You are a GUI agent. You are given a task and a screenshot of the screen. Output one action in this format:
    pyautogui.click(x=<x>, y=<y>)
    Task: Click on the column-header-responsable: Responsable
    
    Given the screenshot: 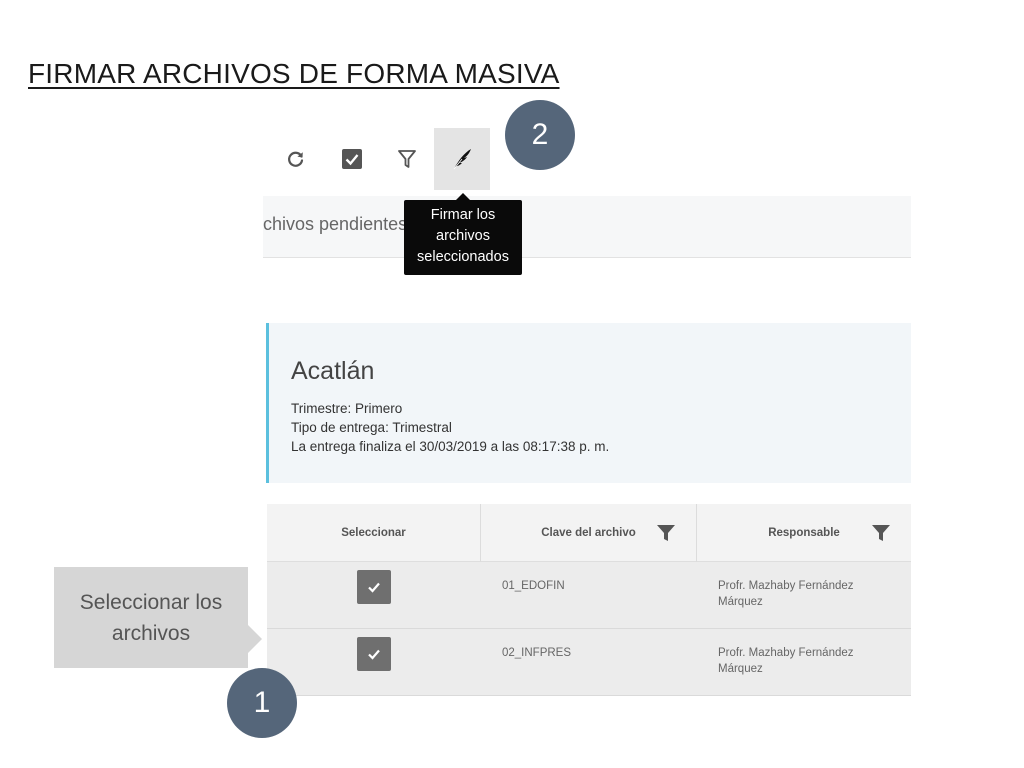 What is the action you would take?
    pyautogui.click(x=803, y=533)
    